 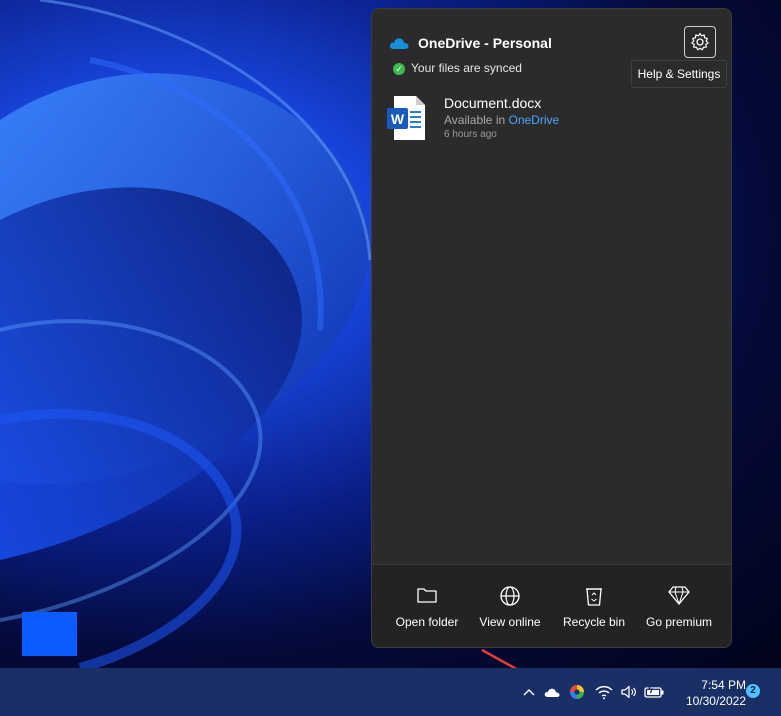 What do you see at coordinates (679, 595) in the screenshot?
I see `diamond-icon` at bounding box center [679, 595].